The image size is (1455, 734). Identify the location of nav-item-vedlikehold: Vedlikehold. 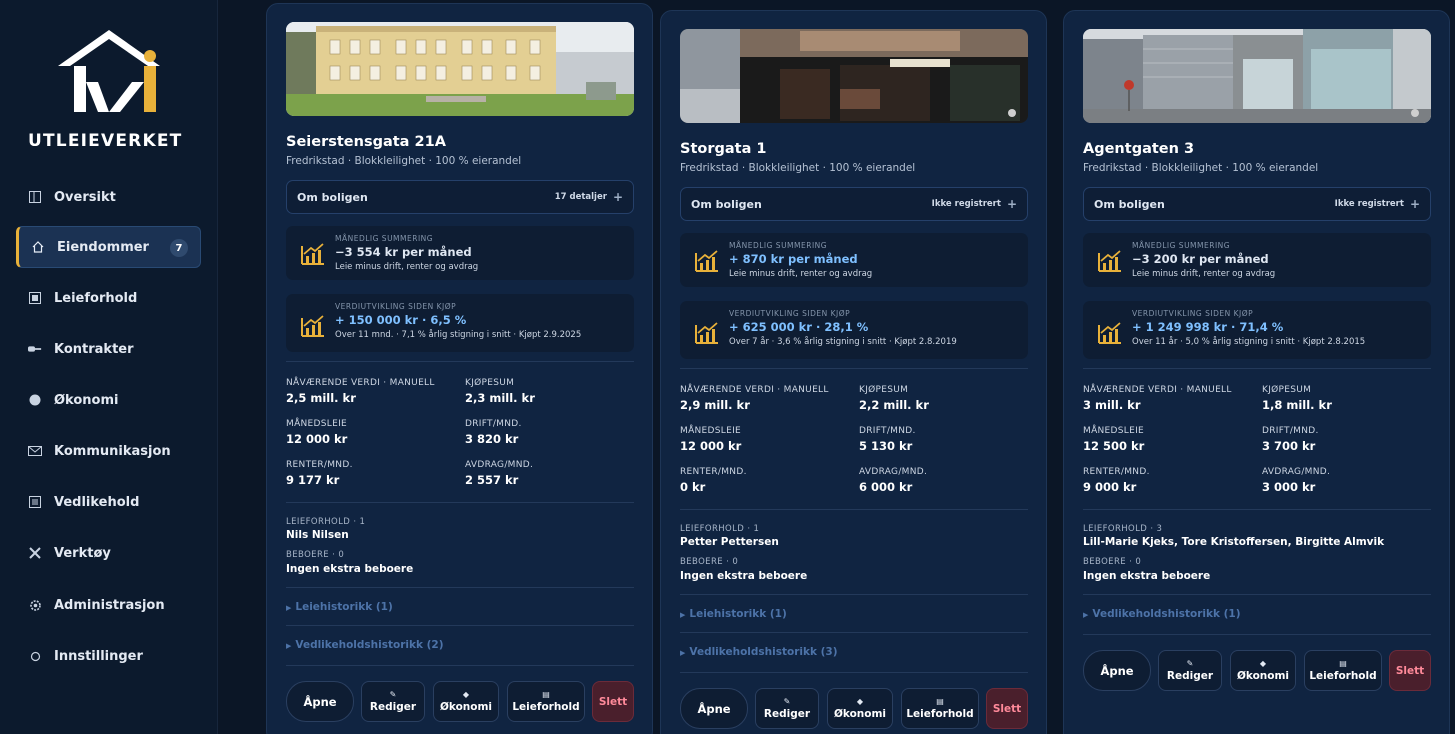
(108, 502).